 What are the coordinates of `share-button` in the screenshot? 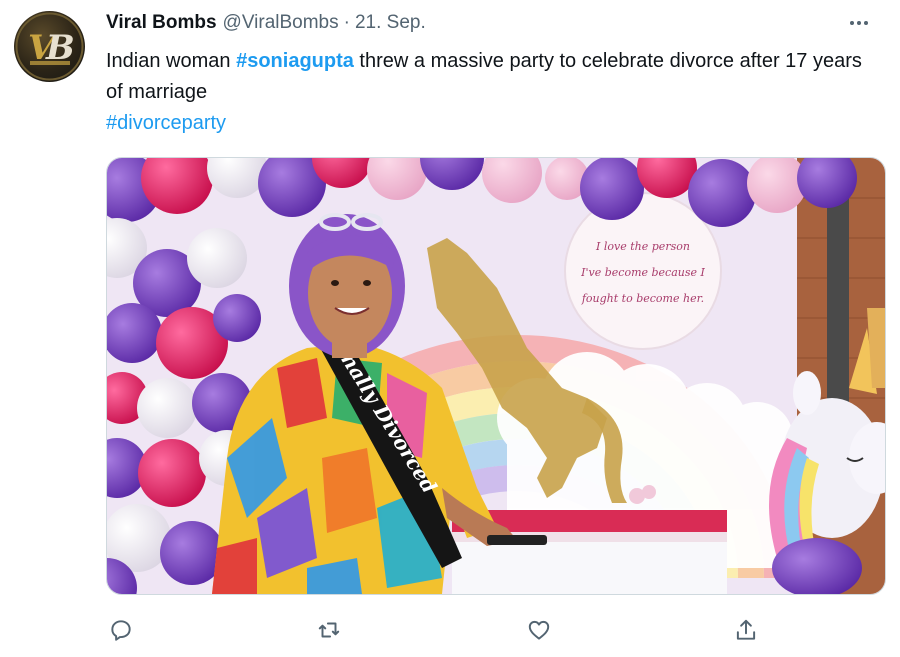 It's located at (746, 630).